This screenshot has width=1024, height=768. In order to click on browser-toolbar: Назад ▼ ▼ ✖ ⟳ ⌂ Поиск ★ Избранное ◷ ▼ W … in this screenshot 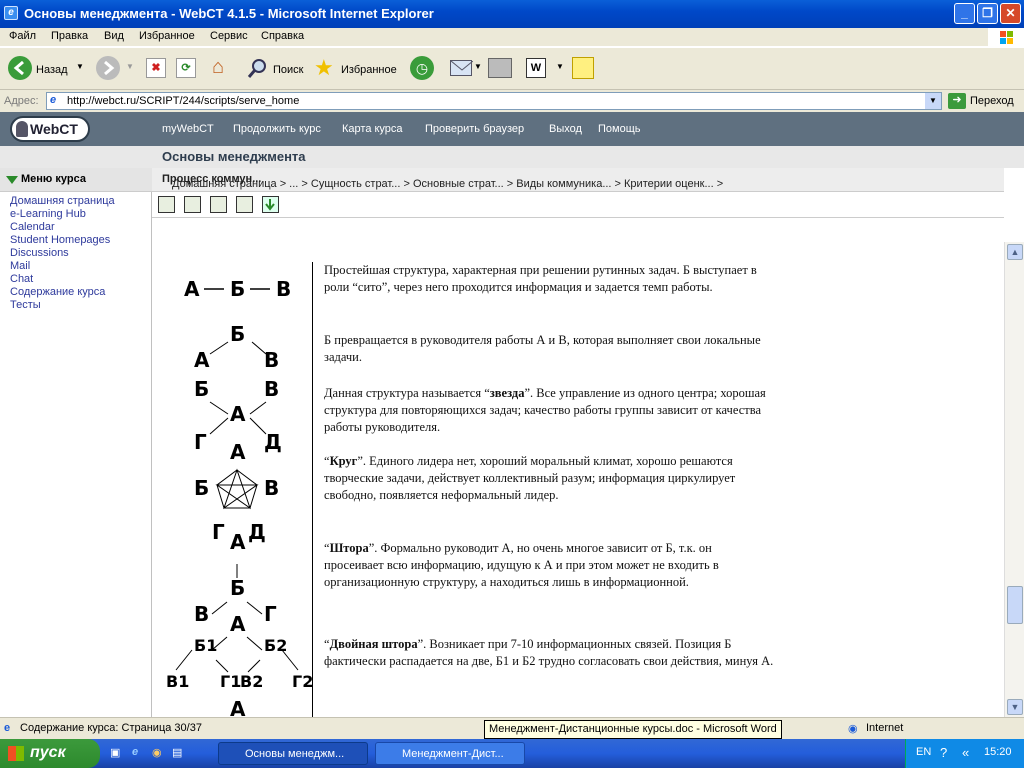, I will do `click(512, 69)`.